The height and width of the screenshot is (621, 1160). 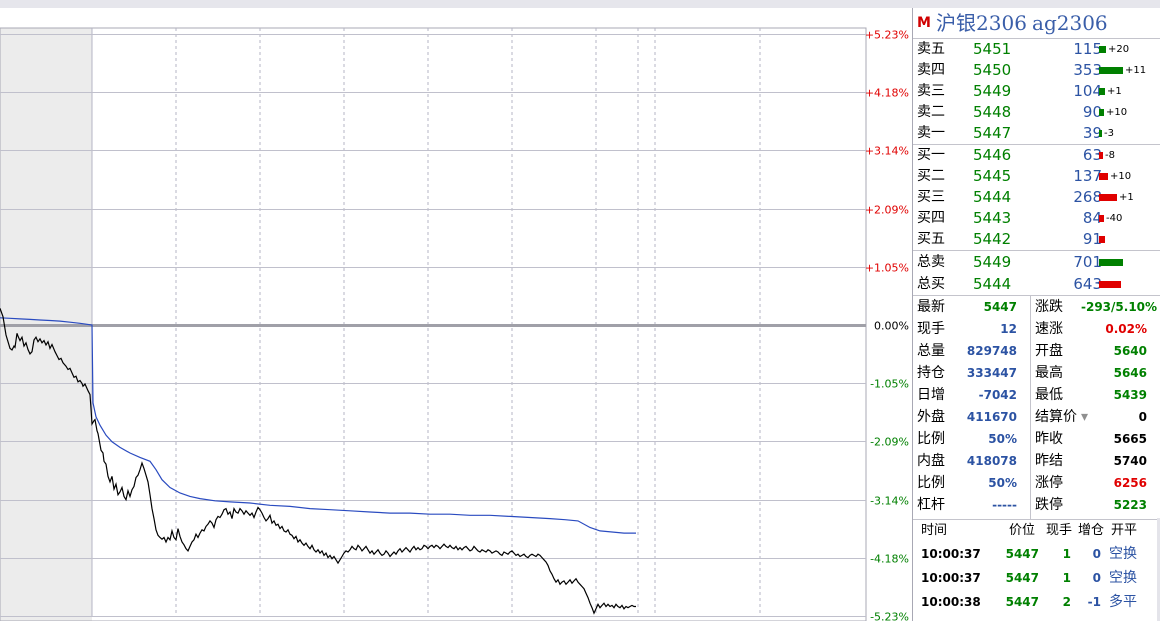 I want to click on tick-header-type: 开平, so click(x=1124, y=530).